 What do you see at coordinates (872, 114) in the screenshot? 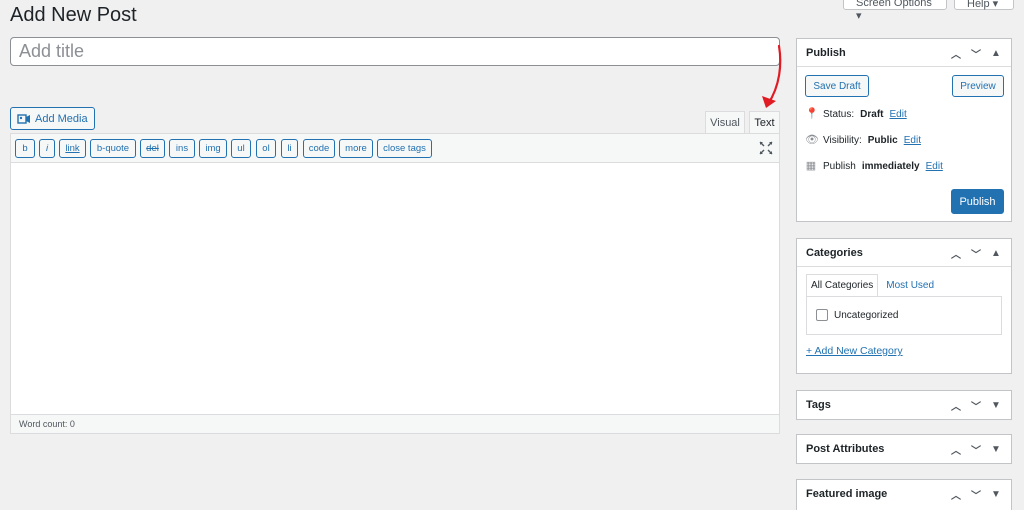
I see `status-value: Draft` at bounding box center [872, 114].